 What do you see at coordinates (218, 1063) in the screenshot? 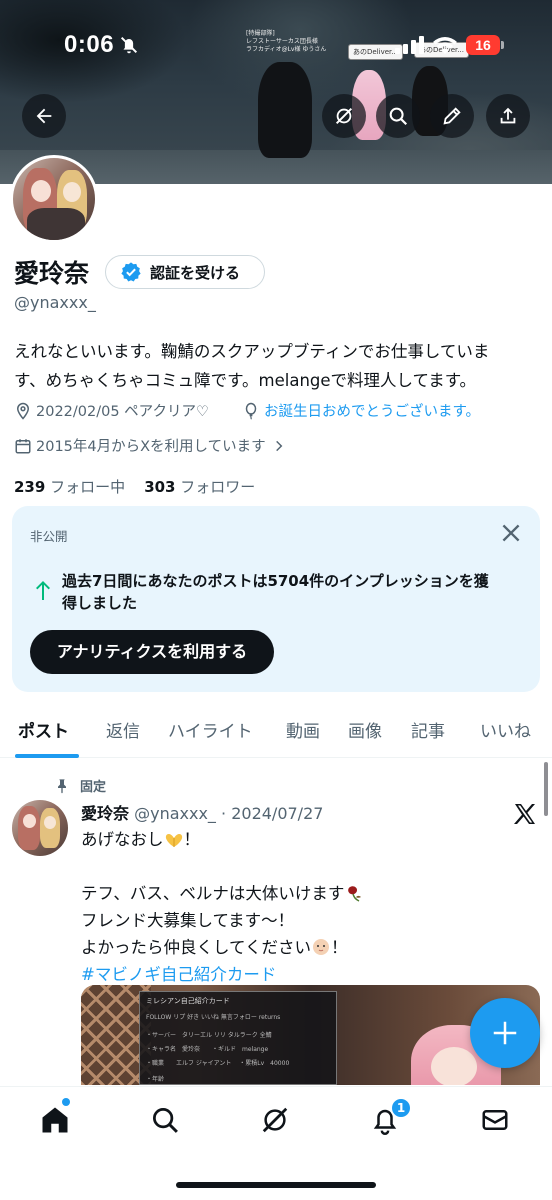
I see `intro-card-row: ・職業 エルフ ジャイアント ・累積Lv 40000` at bounding box center [218, 1063].